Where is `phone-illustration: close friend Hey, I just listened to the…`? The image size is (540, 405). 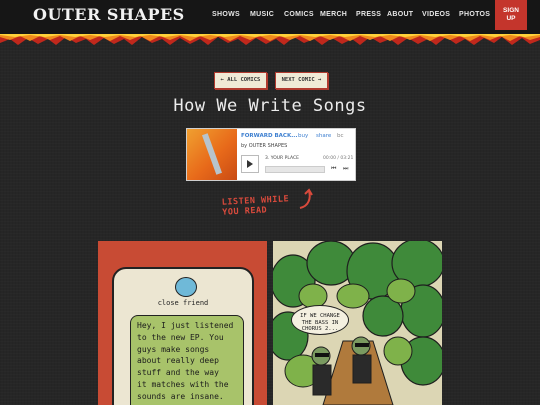 phone-illustration: close friend Hey, I just listened to the… is located at coordinates (183, 336).